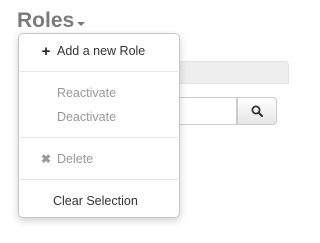 The image size is (320, 243). What do you see at coordinates (87, 93) in the screenshot?
I see `reactivate-label: Reactivate` at bounding box center [87, 93].